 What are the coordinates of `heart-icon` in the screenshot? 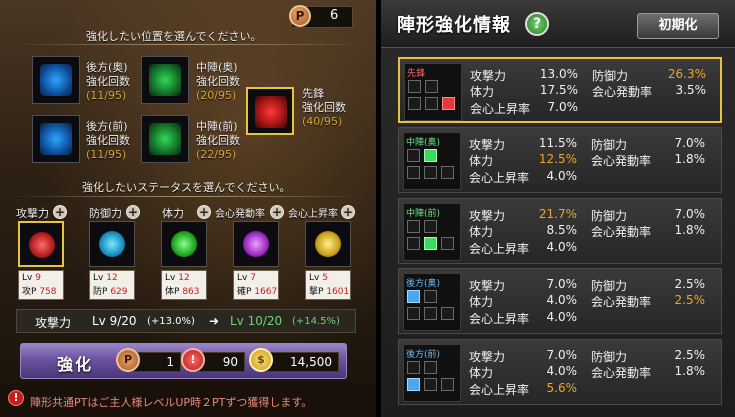 It's located at (184, 244).